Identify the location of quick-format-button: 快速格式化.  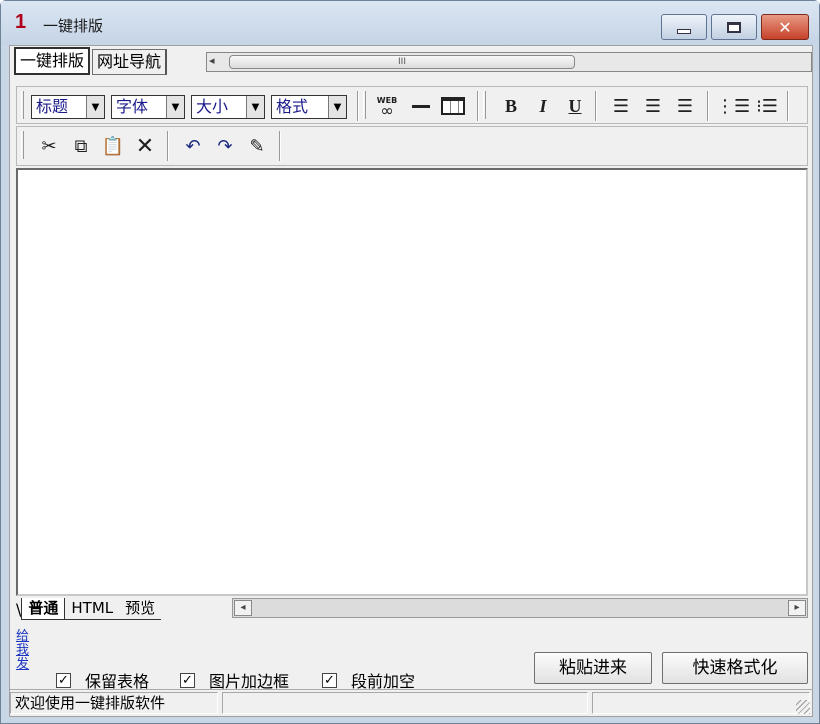
(735, 668).